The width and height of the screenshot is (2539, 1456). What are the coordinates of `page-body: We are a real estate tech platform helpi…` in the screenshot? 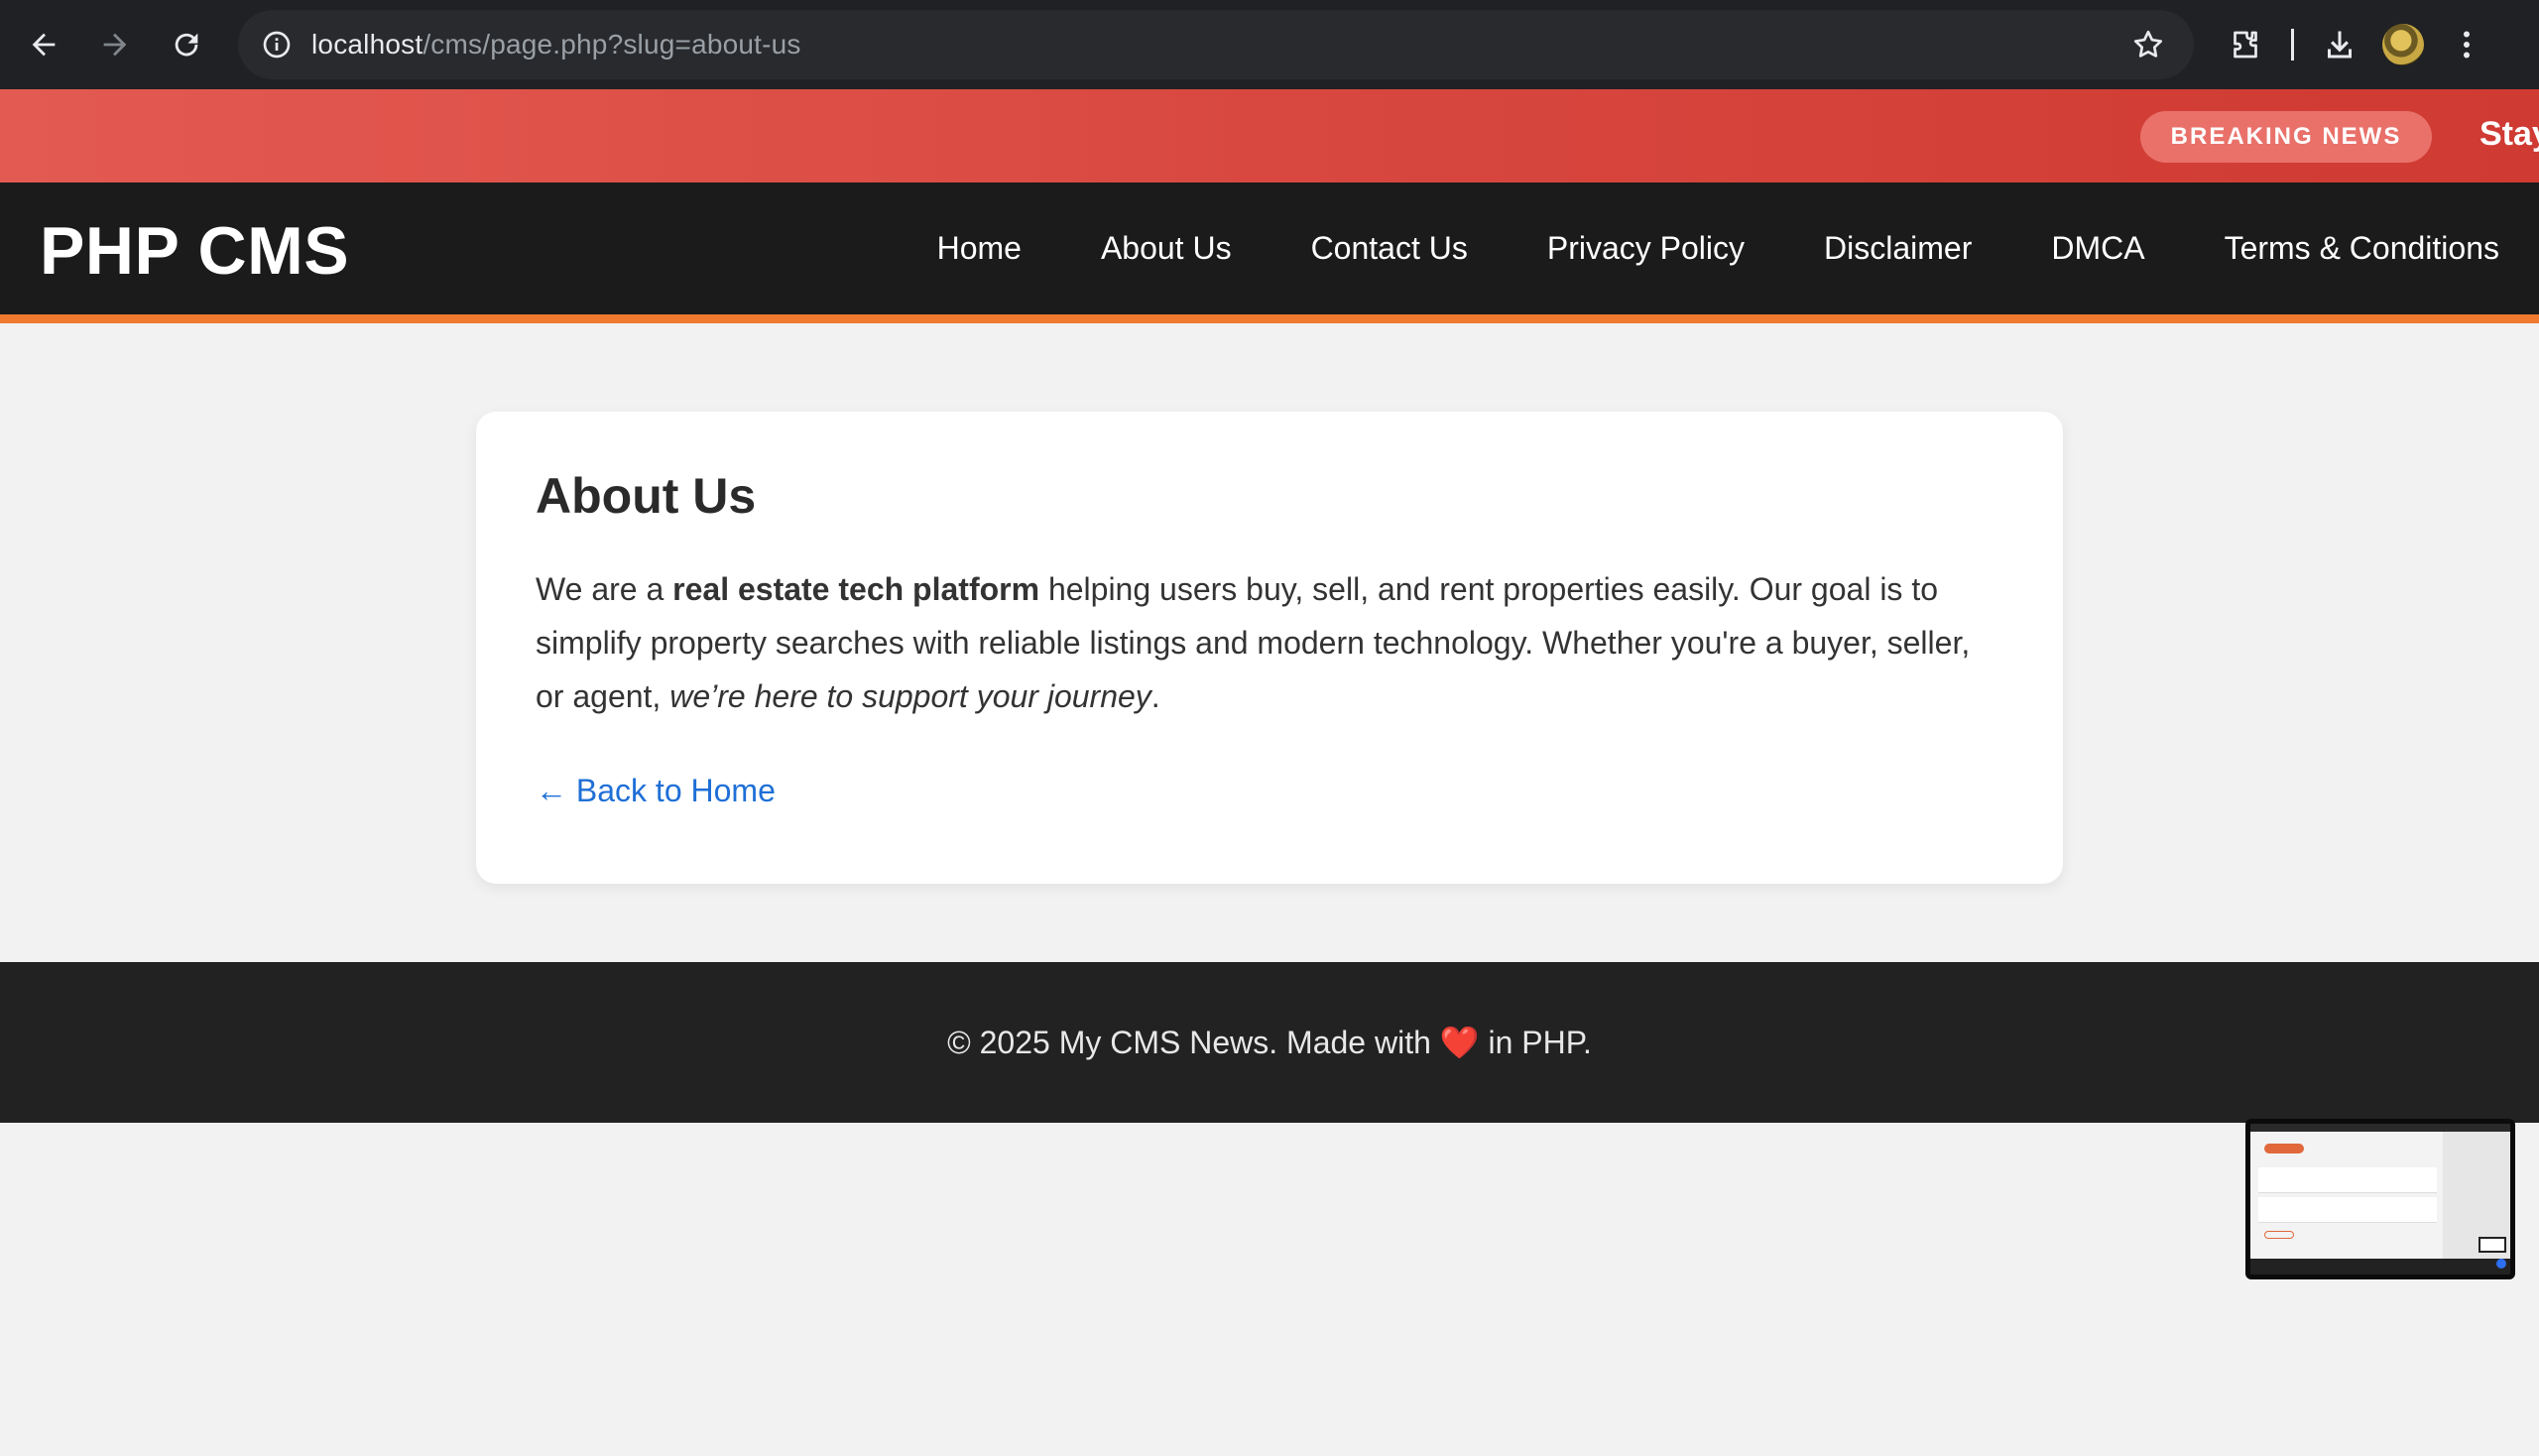 It's located at (1269, 642).